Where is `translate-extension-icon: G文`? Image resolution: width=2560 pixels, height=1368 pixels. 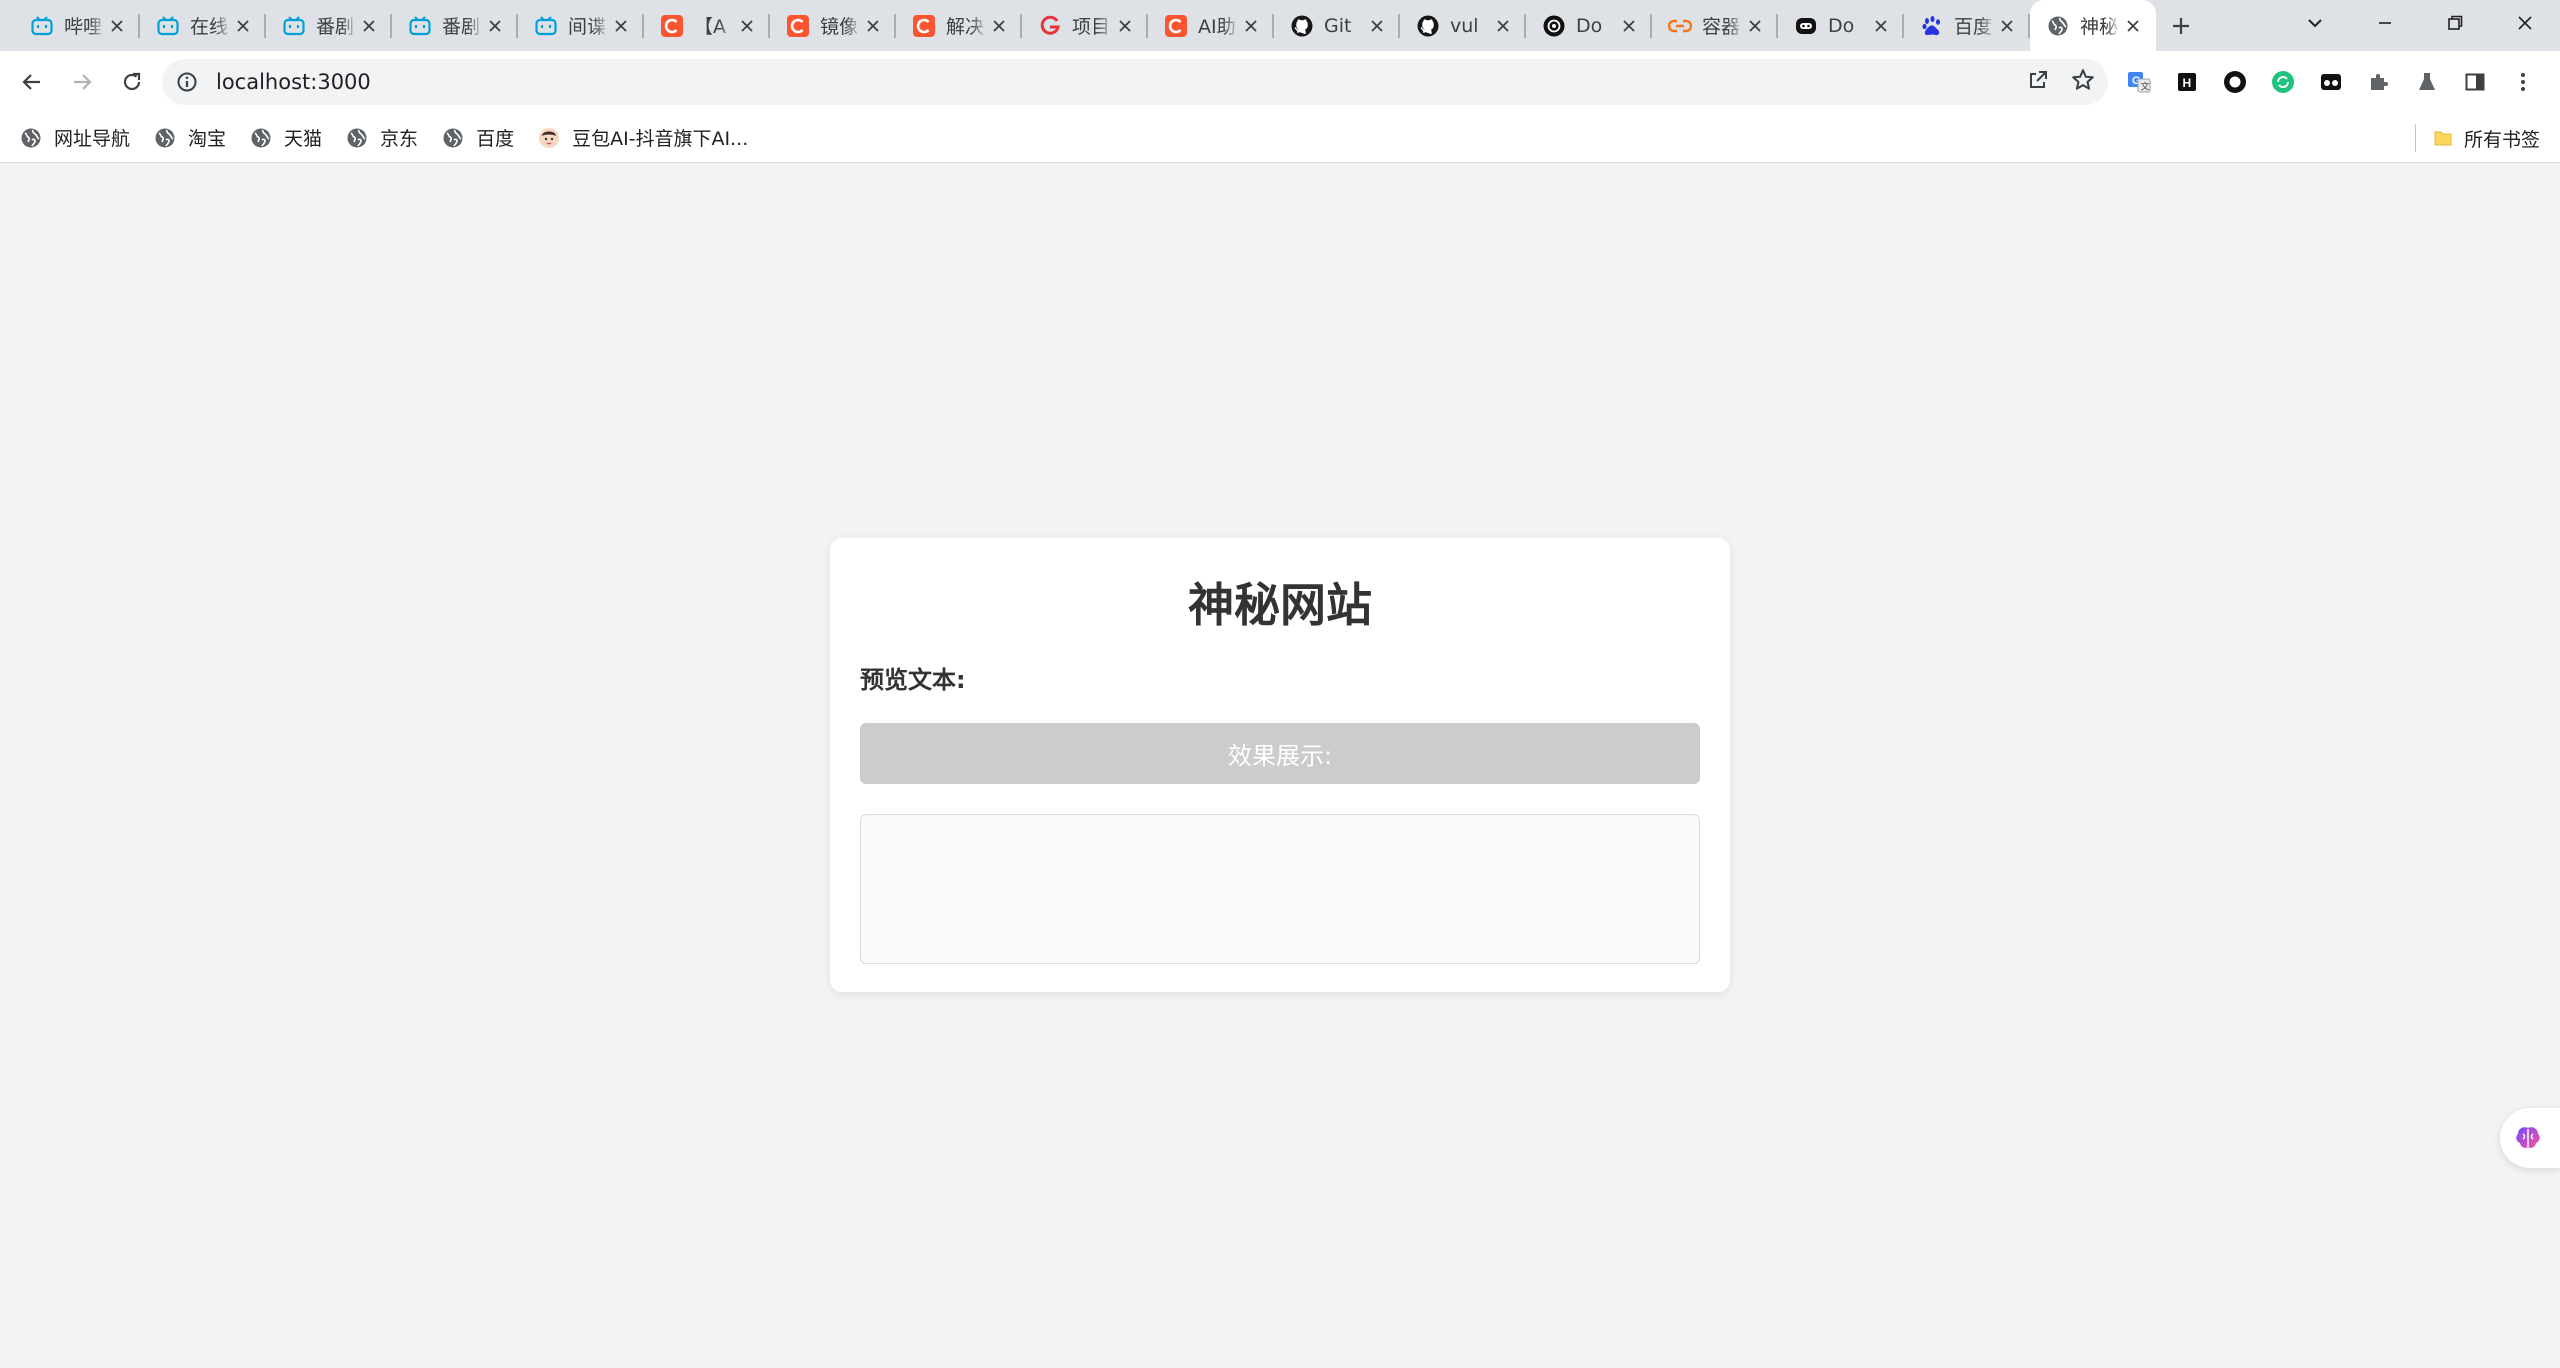 translate-extension-icon: G文 is located at coordinates (2139, 82).